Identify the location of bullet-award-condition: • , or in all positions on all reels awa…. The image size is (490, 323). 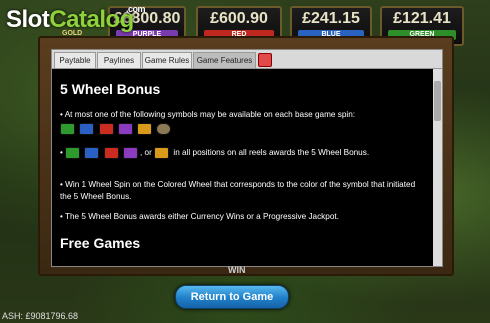
(243, 153).